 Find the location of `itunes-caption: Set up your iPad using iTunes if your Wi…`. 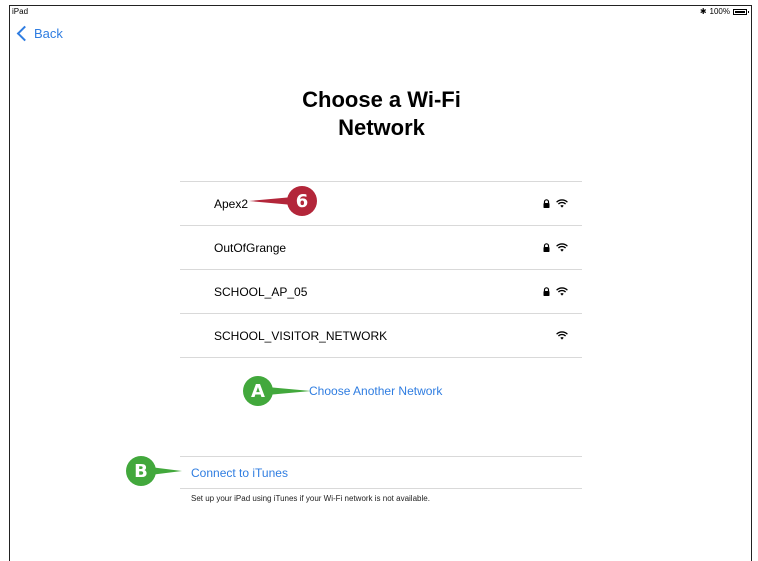

itunes-caption: Set up your iPad using iTunes if your Wi… is located at coordinates (310, 498).